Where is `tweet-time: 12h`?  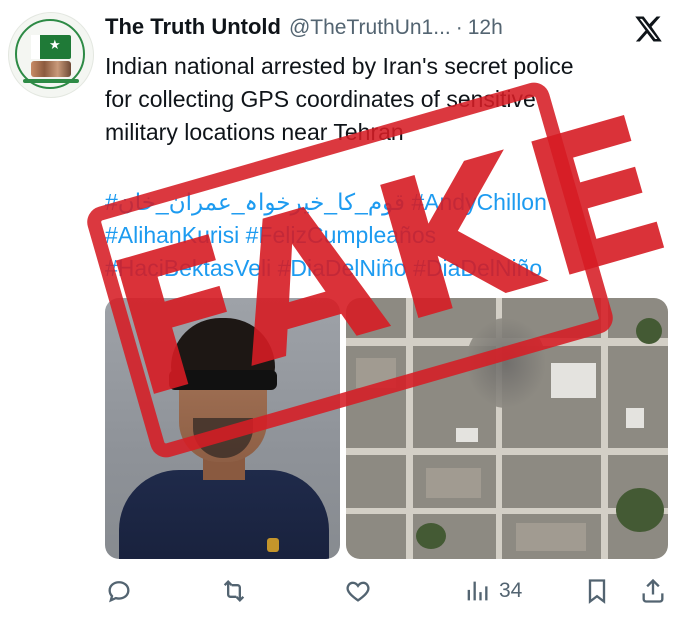 tweet-time: 12h is located at coordinates (485, 28).